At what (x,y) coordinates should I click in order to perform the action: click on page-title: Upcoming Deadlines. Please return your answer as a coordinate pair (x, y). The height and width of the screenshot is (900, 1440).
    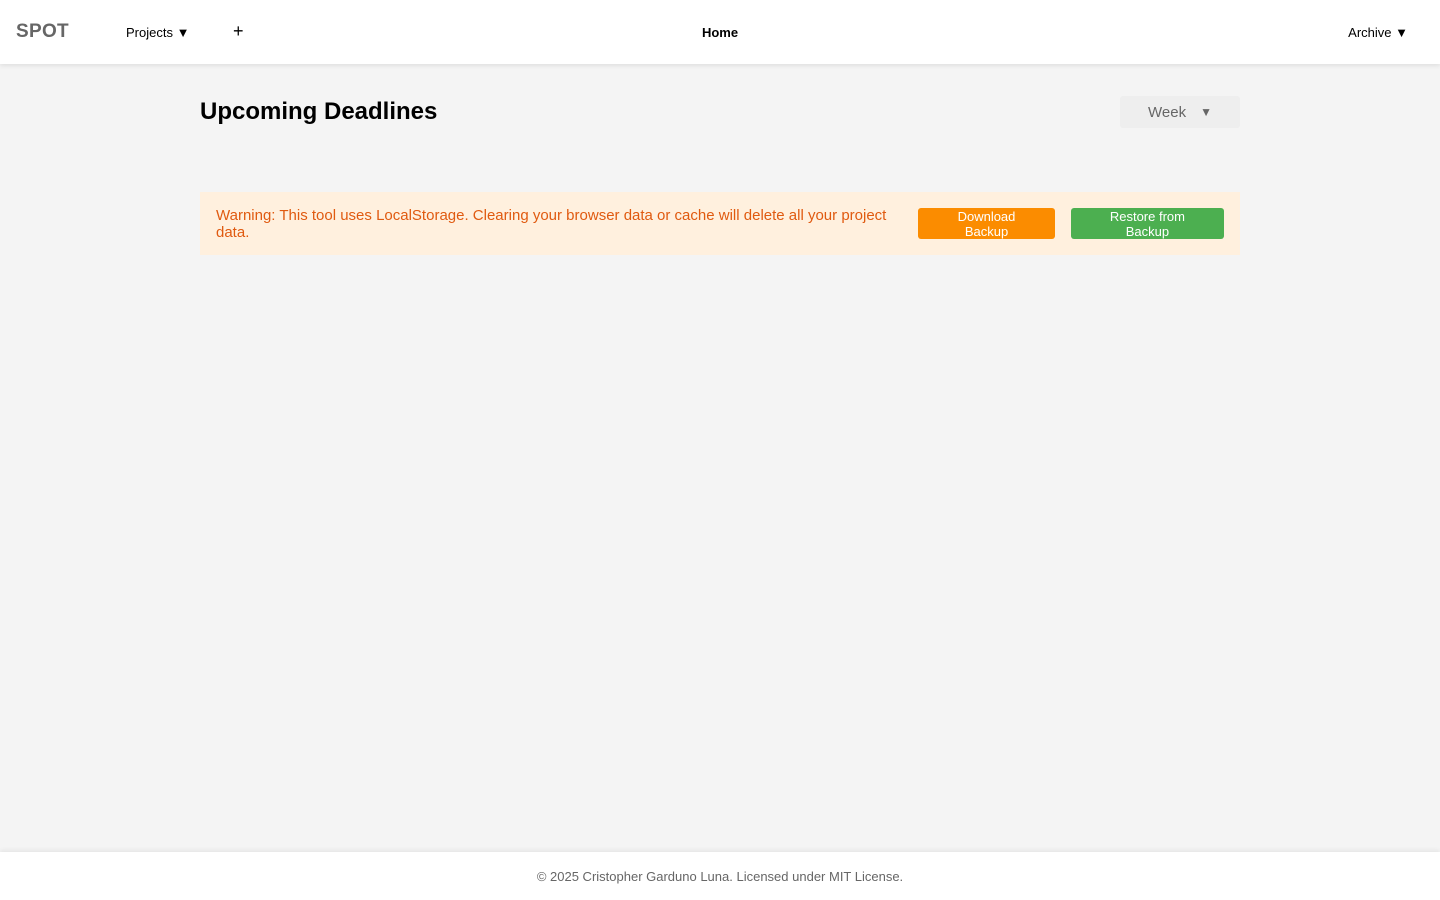
    Looking at the image, I should click on (319, 111).